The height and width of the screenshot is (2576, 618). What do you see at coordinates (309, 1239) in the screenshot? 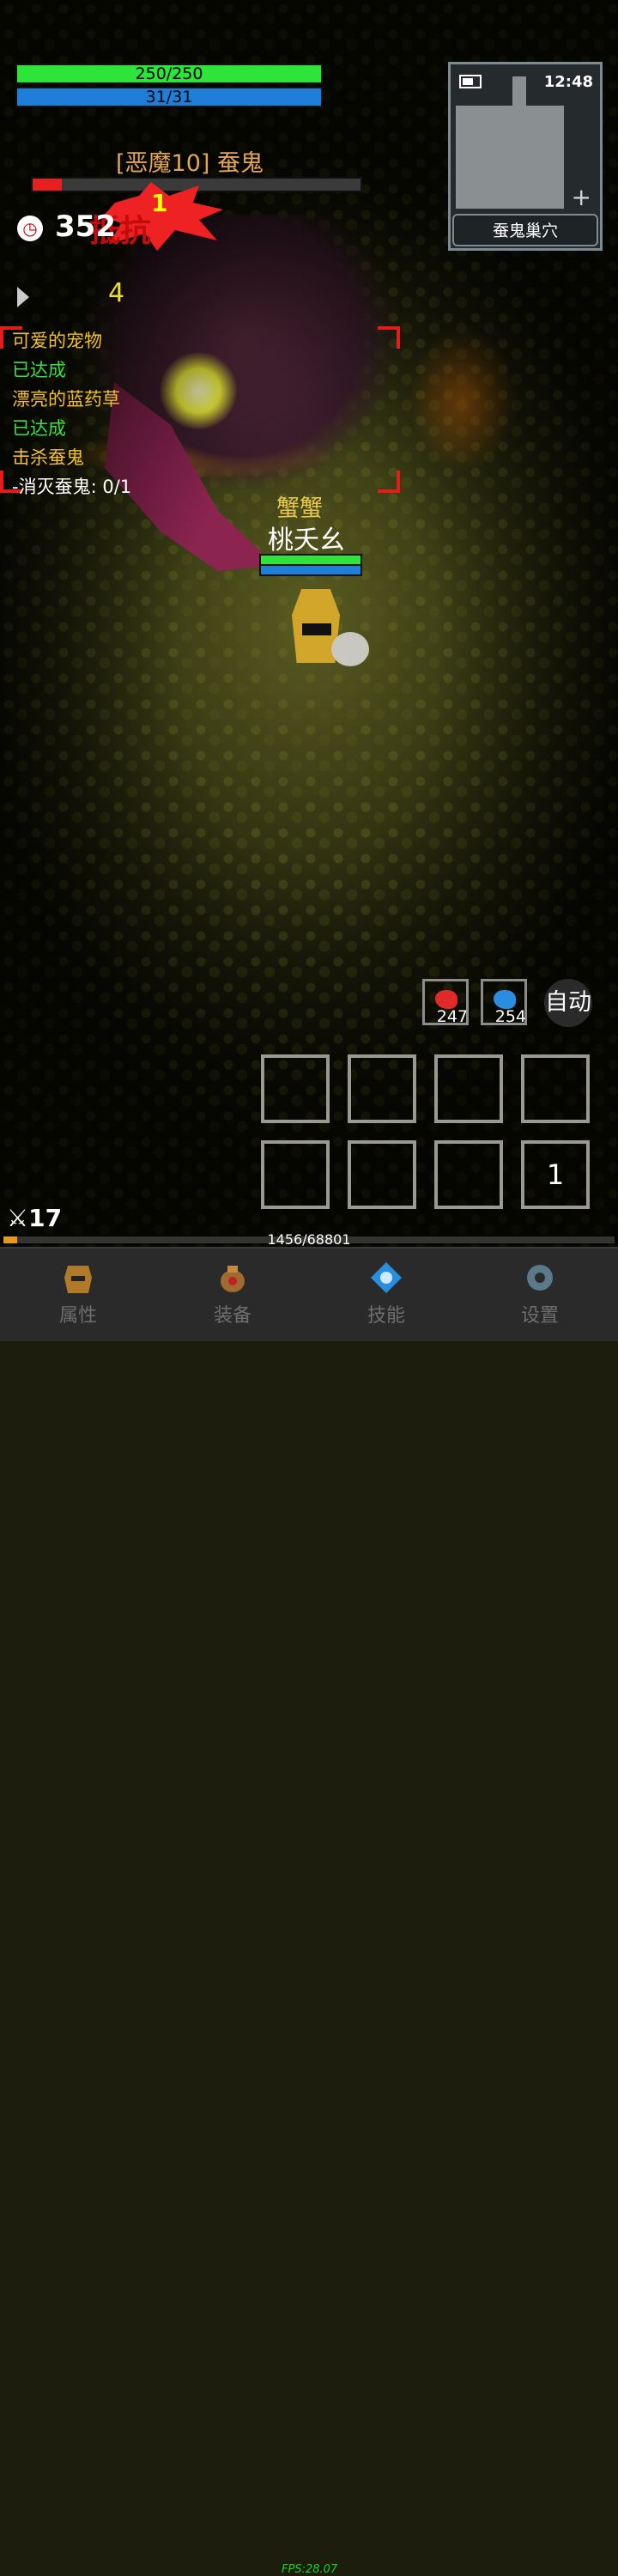
I see `xp-text: 1456/68801` at bounding box center [309, 1239].